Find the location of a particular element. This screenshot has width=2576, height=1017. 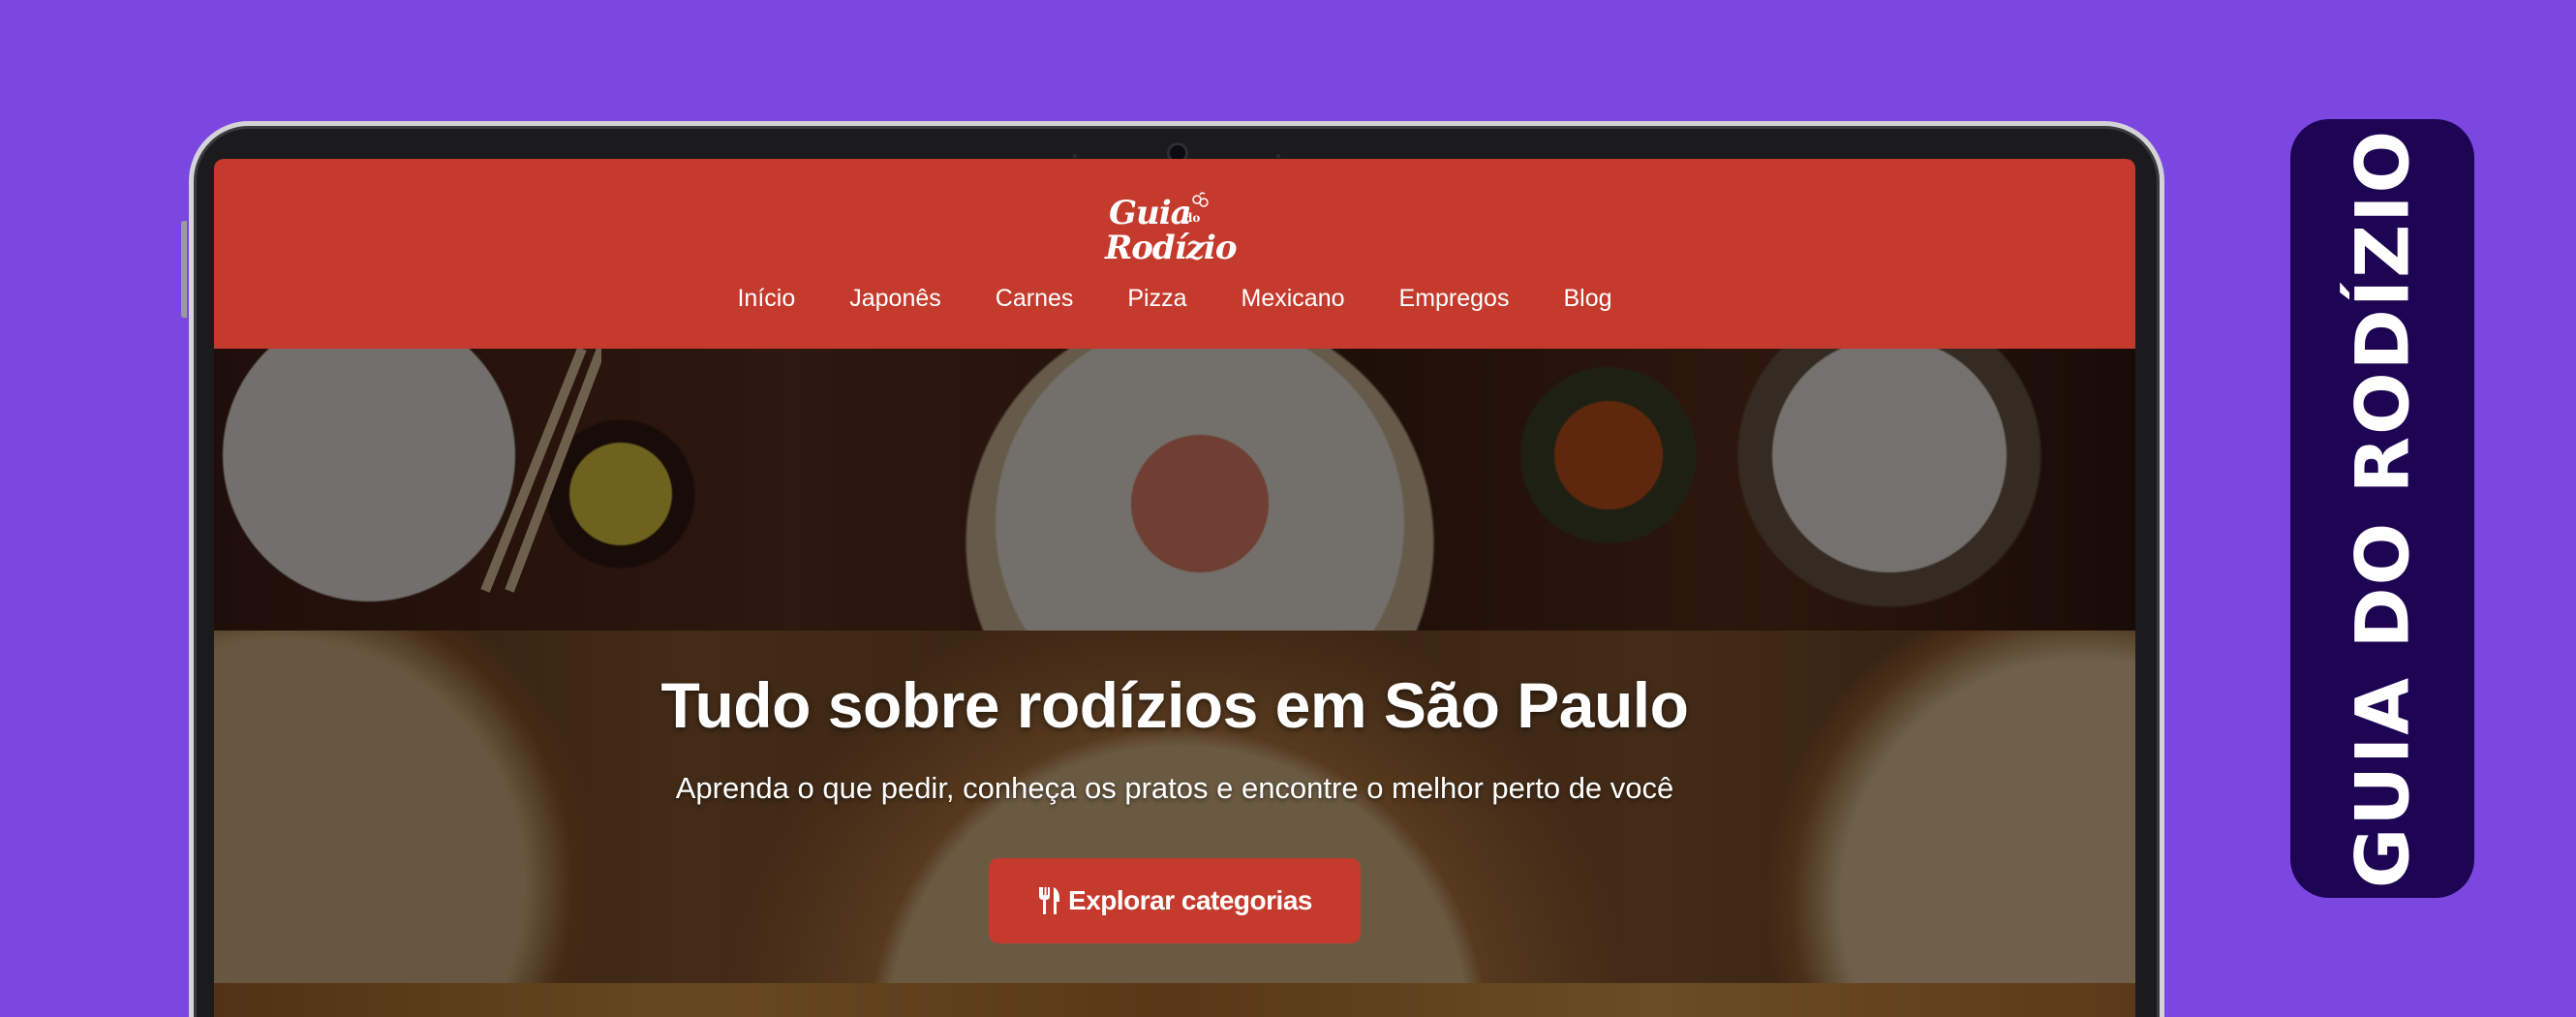

brand-badge: GUIA DO RODÍZIO is located at coordinates (2382, 508).